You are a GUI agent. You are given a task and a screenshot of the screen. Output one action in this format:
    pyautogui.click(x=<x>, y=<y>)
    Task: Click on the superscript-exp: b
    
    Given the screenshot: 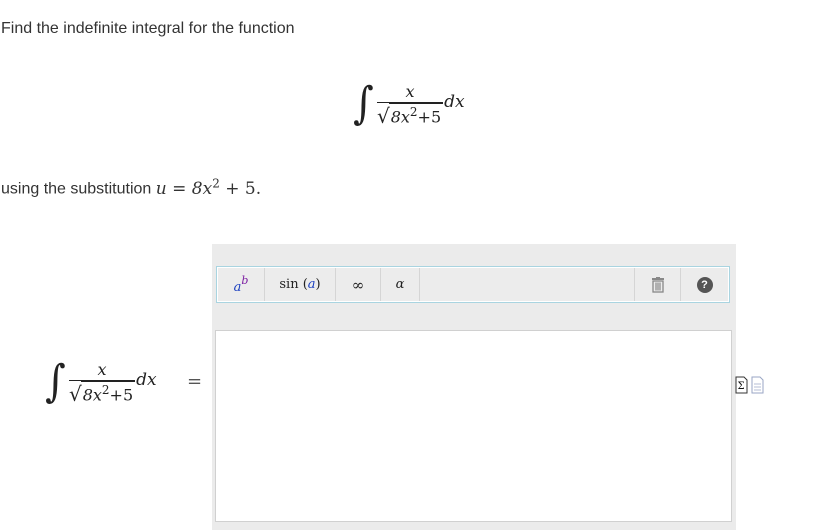 What is the action you would take?
    pyautogui.click(x=245, y=280)
    